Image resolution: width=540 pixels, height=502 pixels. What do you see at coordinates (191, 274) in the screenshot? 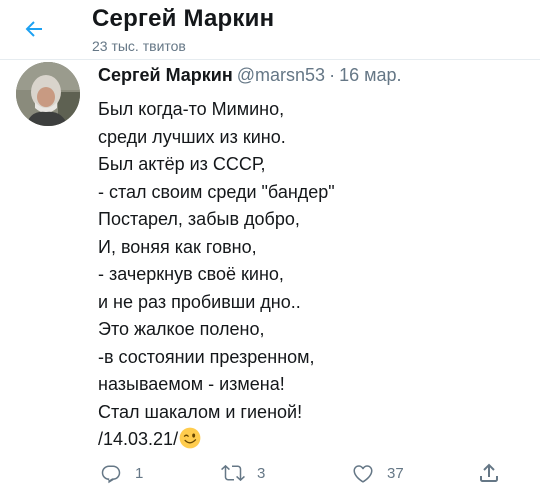
I see `tweet-line: - зачеркнув своё кино,` at bounding box center [191, 274].